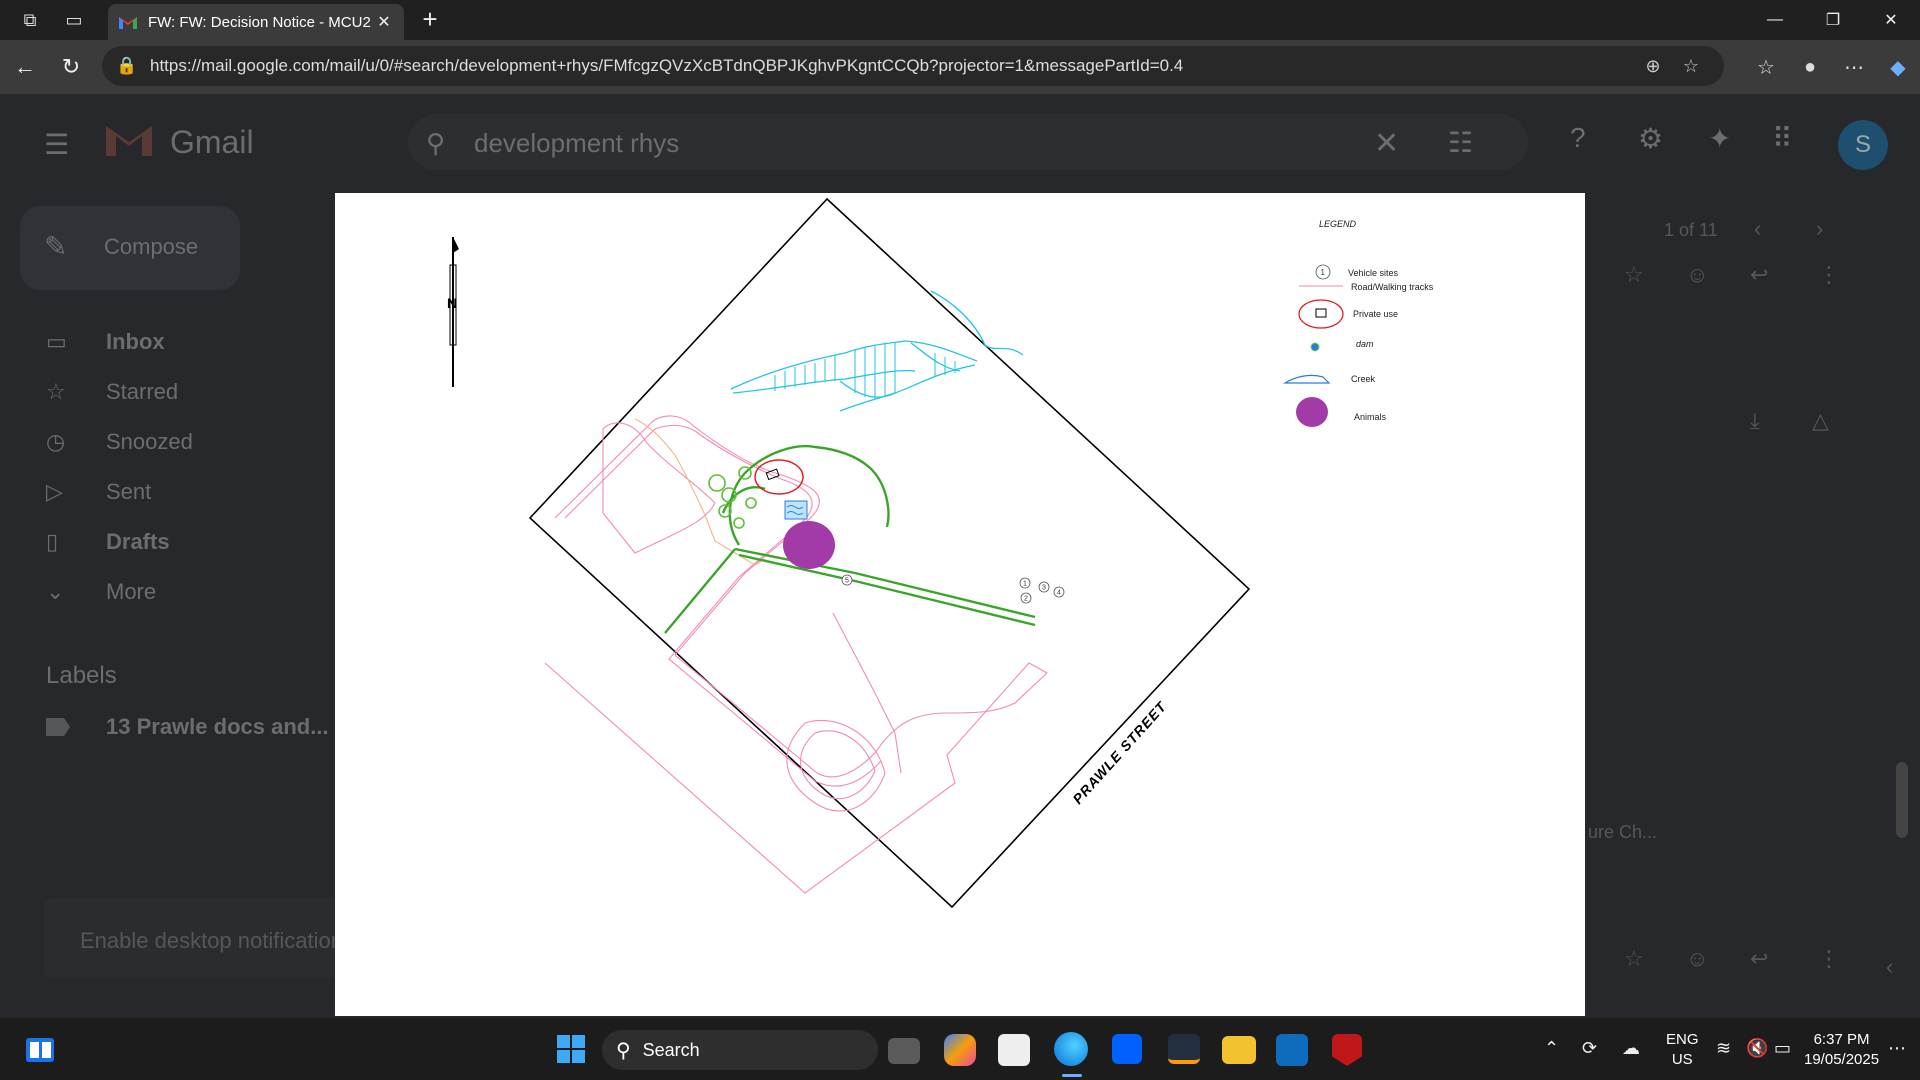  What do you see at coordinates (1775, 20) in the screenshot?
I see `minimize-icon: —` at bounding box center [1775, 20].